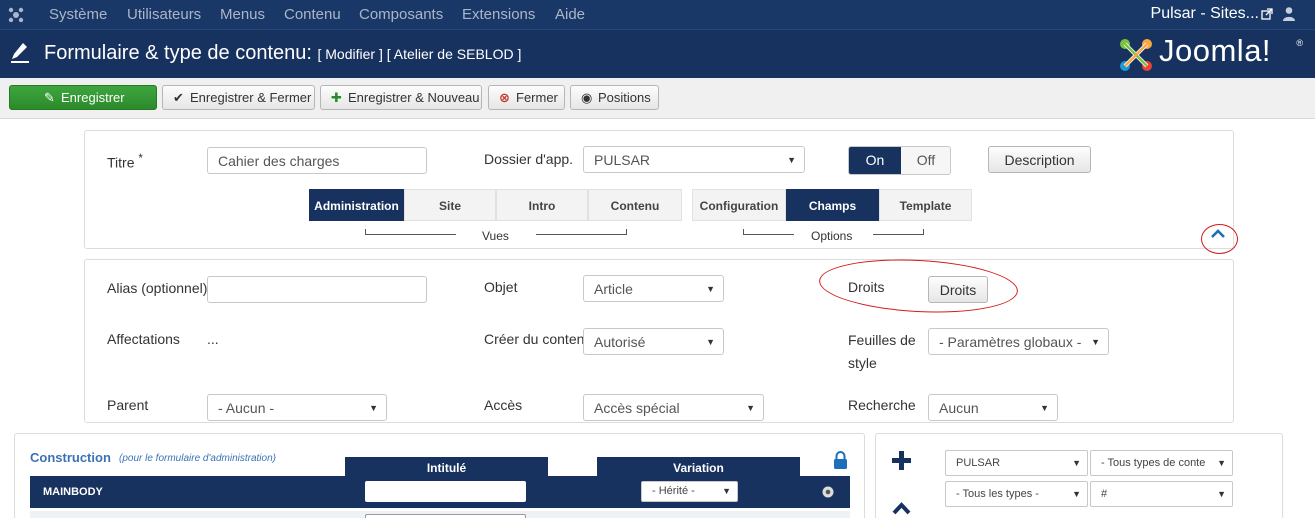 The height and width of the screenshot is (518, 1315). What do you see at coordinates (542, 205) in the screenshot?
I see `tab-intro: Intro` at bounding box center [542, 205].